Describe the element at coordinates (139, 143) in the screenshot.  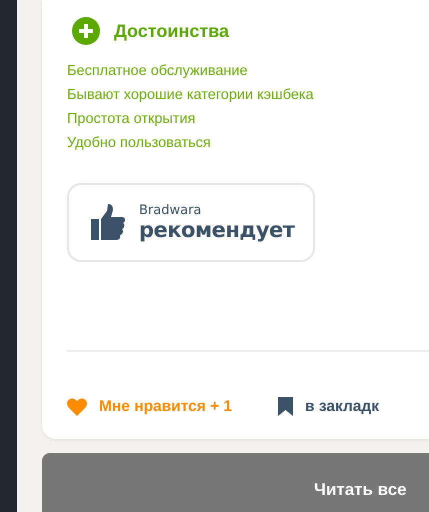
I see `pro-item: Удобно пользоваться` at that location.